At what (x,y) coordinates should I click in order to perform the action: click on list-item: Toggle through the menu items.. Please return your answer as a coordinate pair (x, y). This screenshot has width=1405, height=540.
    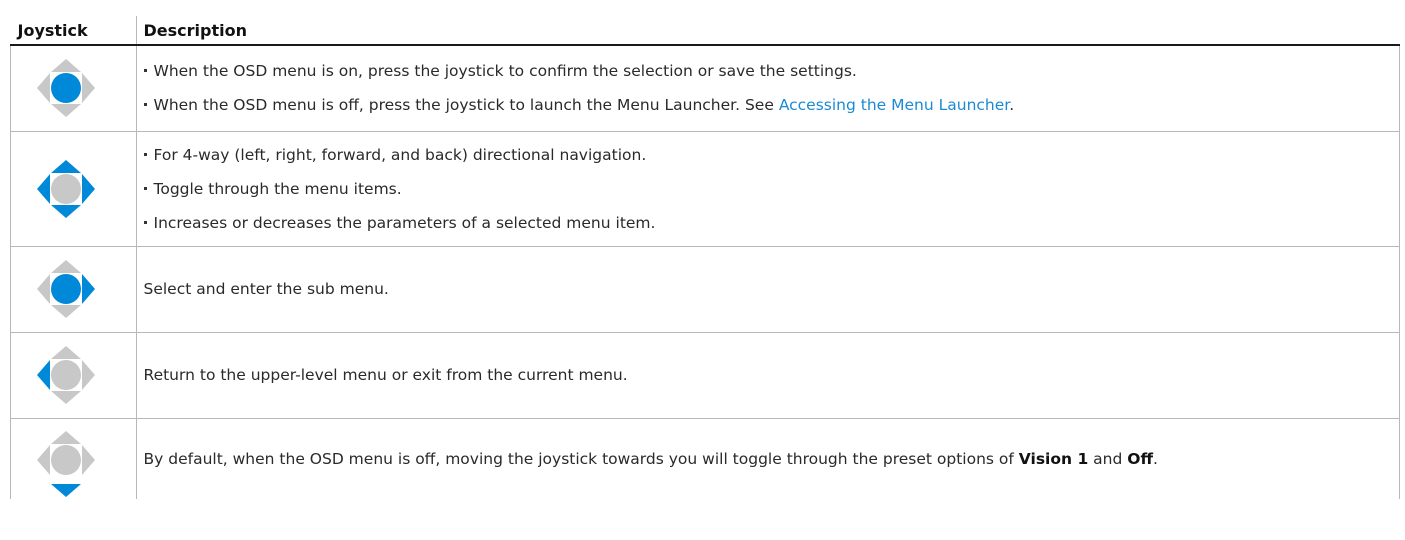
    Looking at the image, I should click on (771, 189).